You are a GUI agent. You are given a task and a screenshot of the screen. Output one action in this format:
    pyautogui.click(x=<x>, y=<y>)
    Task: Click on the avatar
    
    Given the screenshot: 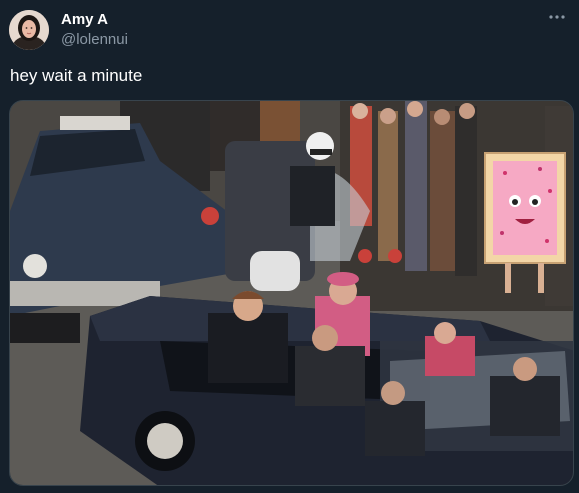 What is the action you would take?
    pyautogui.click(x=29, y=30)
    